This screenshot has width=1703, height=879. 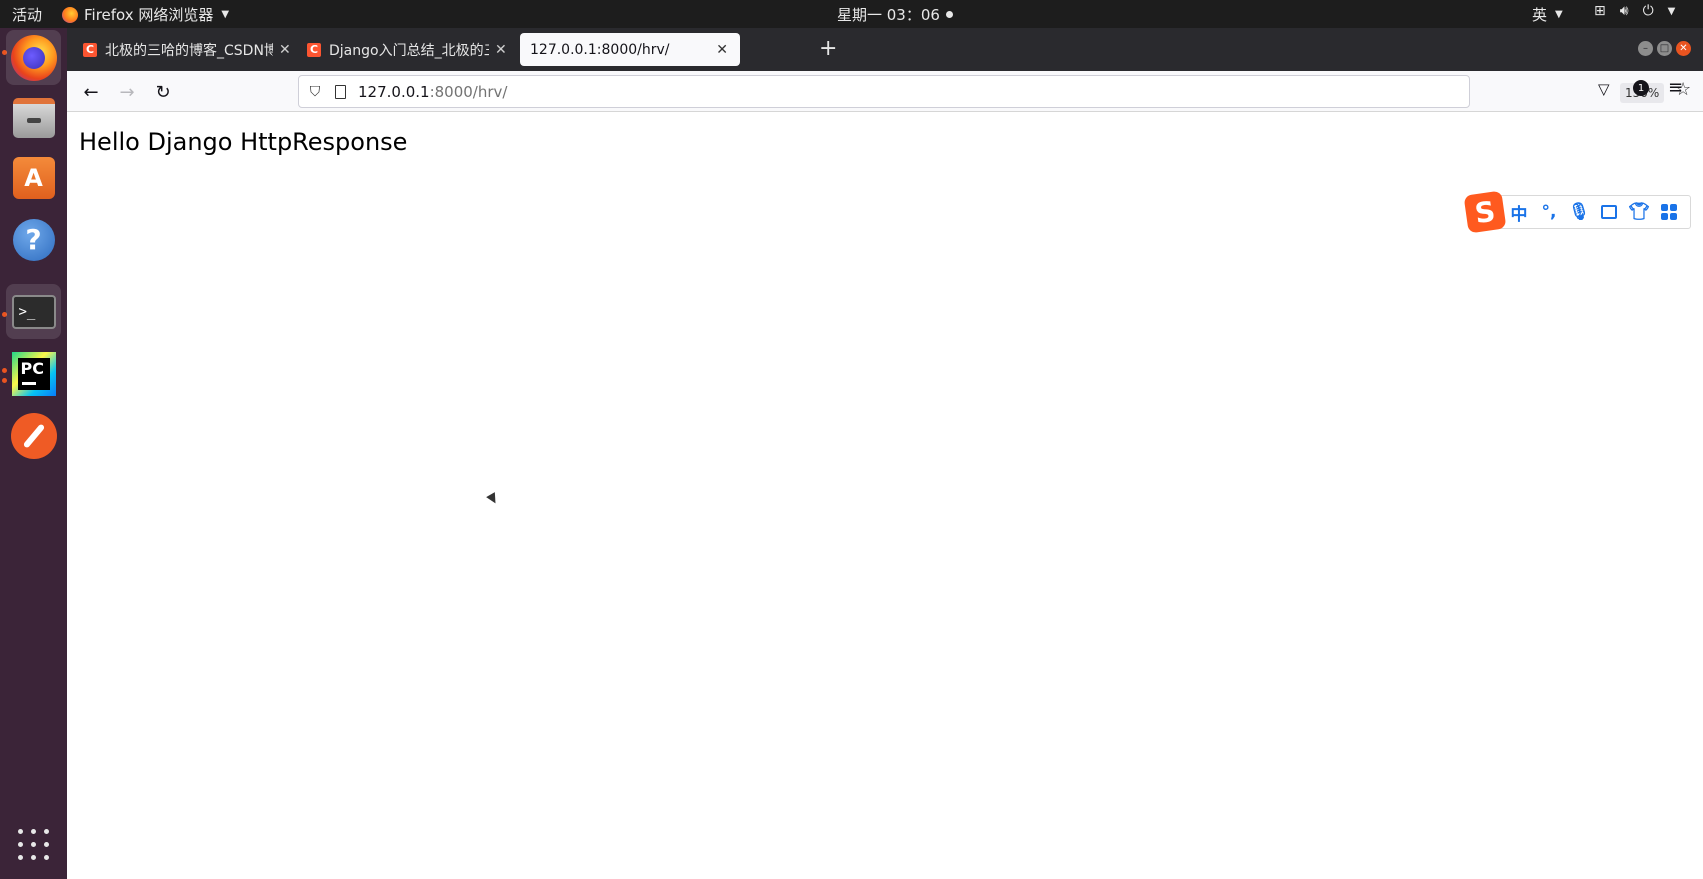 What do you see at coordinates (828, 48) in the screenshot?
I see `new-tab-button: +` at bounding box center [828, 48].